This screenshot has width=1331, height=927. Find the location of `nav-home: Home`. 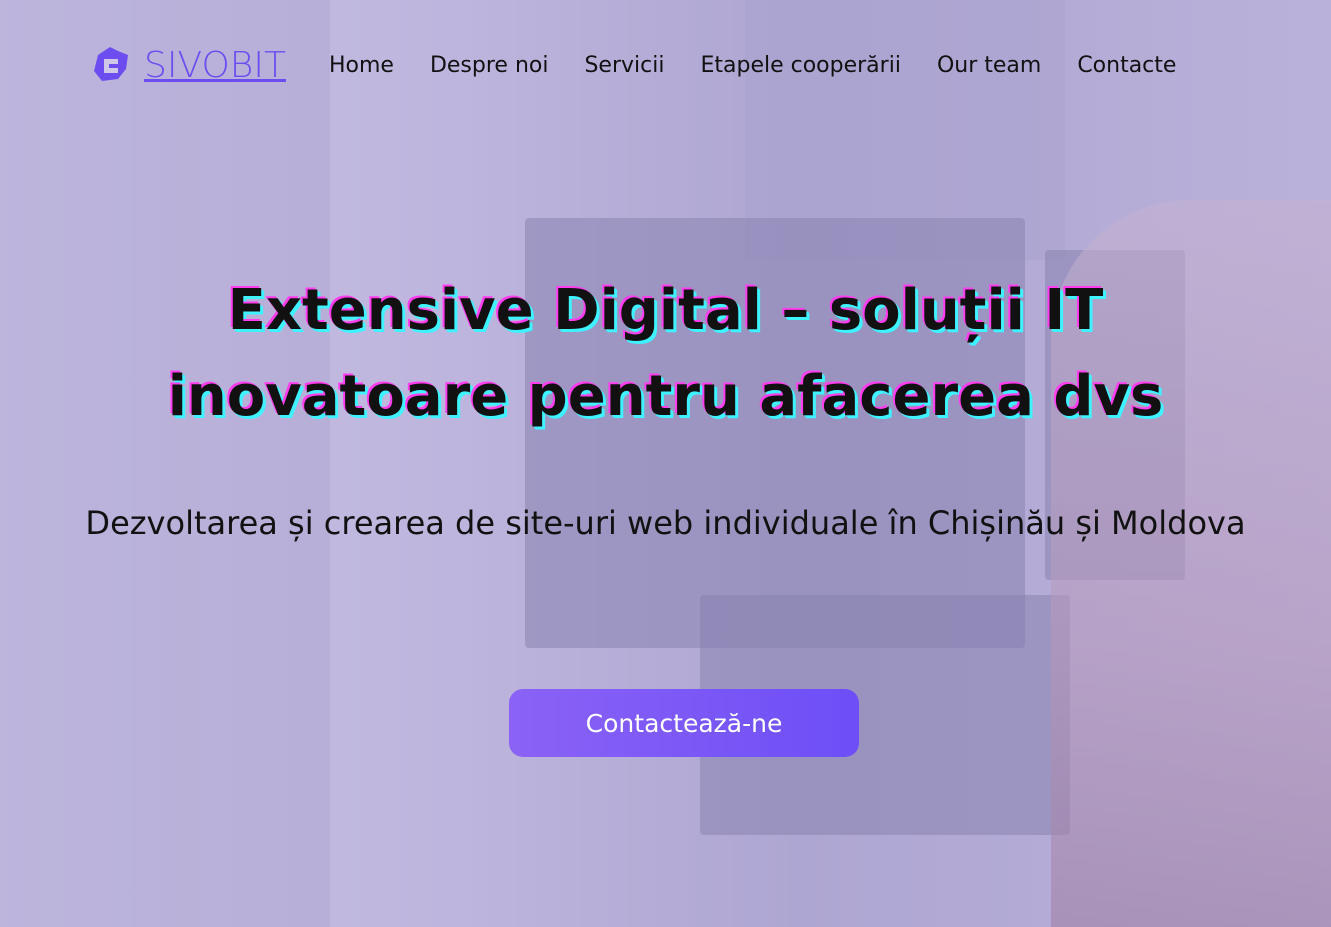

nav-home: Home is located at coordinates (361, 65).